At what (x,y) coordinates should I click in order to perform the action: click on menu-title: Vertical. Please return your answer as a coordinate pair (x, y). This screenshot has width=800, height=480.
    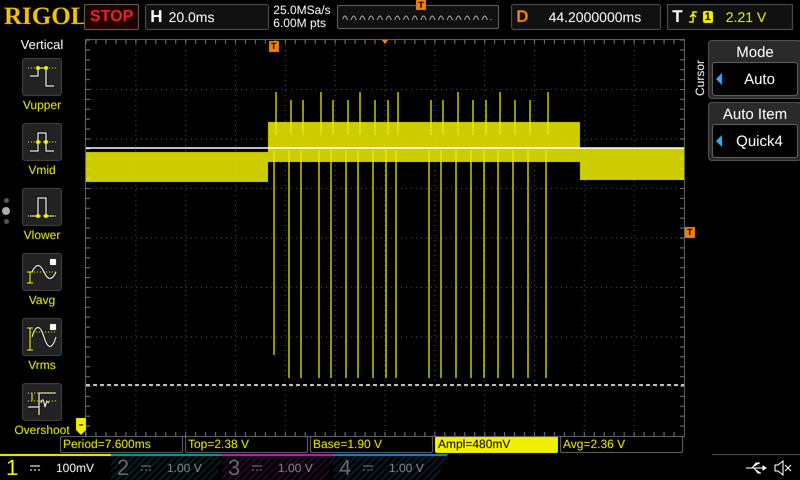
    Looking at the image, I should click on (42, 44).